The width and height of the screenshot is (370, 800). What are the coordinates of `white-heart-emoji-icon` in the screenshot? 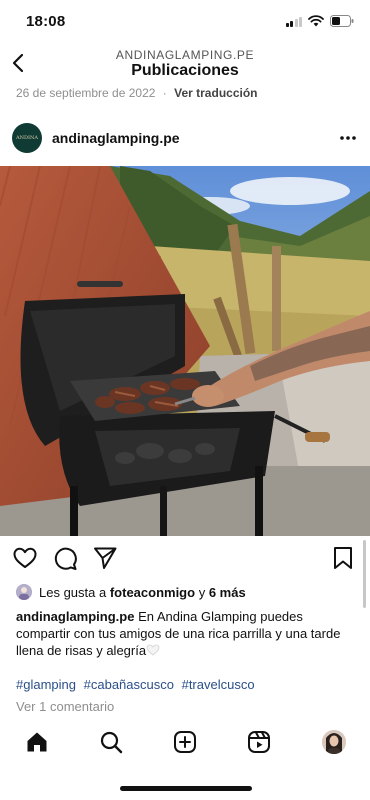 It's located at (153, 650).